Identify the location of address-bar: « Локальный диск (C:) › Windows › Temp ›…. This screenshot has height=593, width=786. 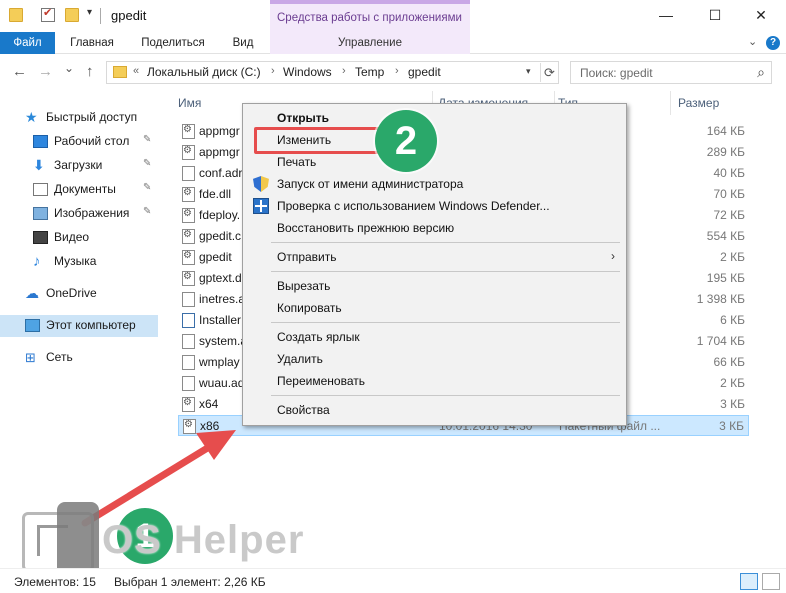
(332, 72).